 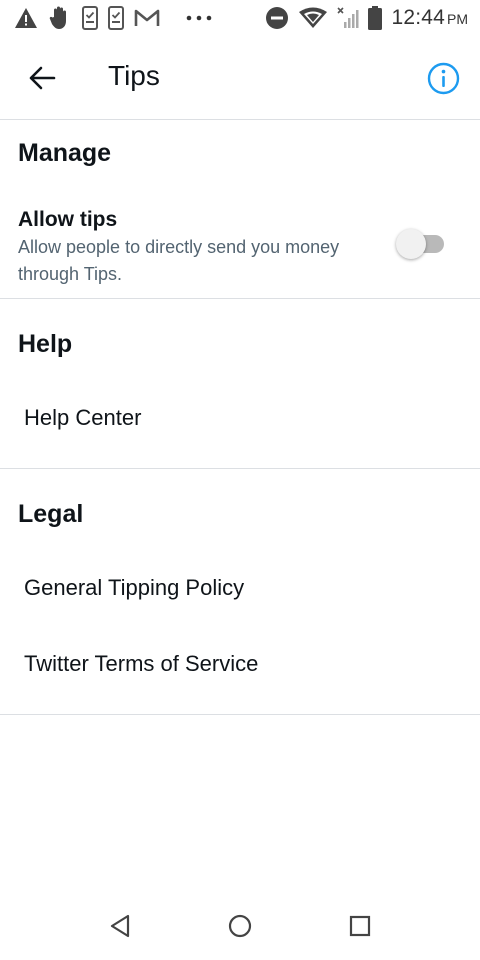 I want to click on nav-back-button, so click(x=120, y=926).